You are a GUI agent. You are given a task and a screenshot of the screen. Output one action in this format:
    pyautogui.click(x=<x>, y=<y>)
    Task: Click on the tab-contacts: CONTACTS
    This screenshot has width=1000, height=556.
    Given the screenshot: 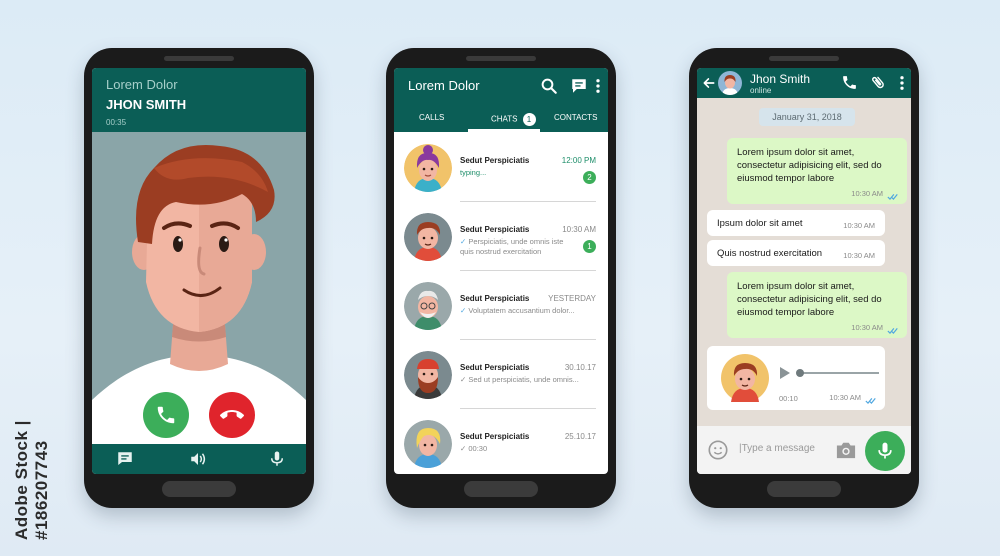 What is the action you would take?
    pyautogui.click(x=575, y=117)
    